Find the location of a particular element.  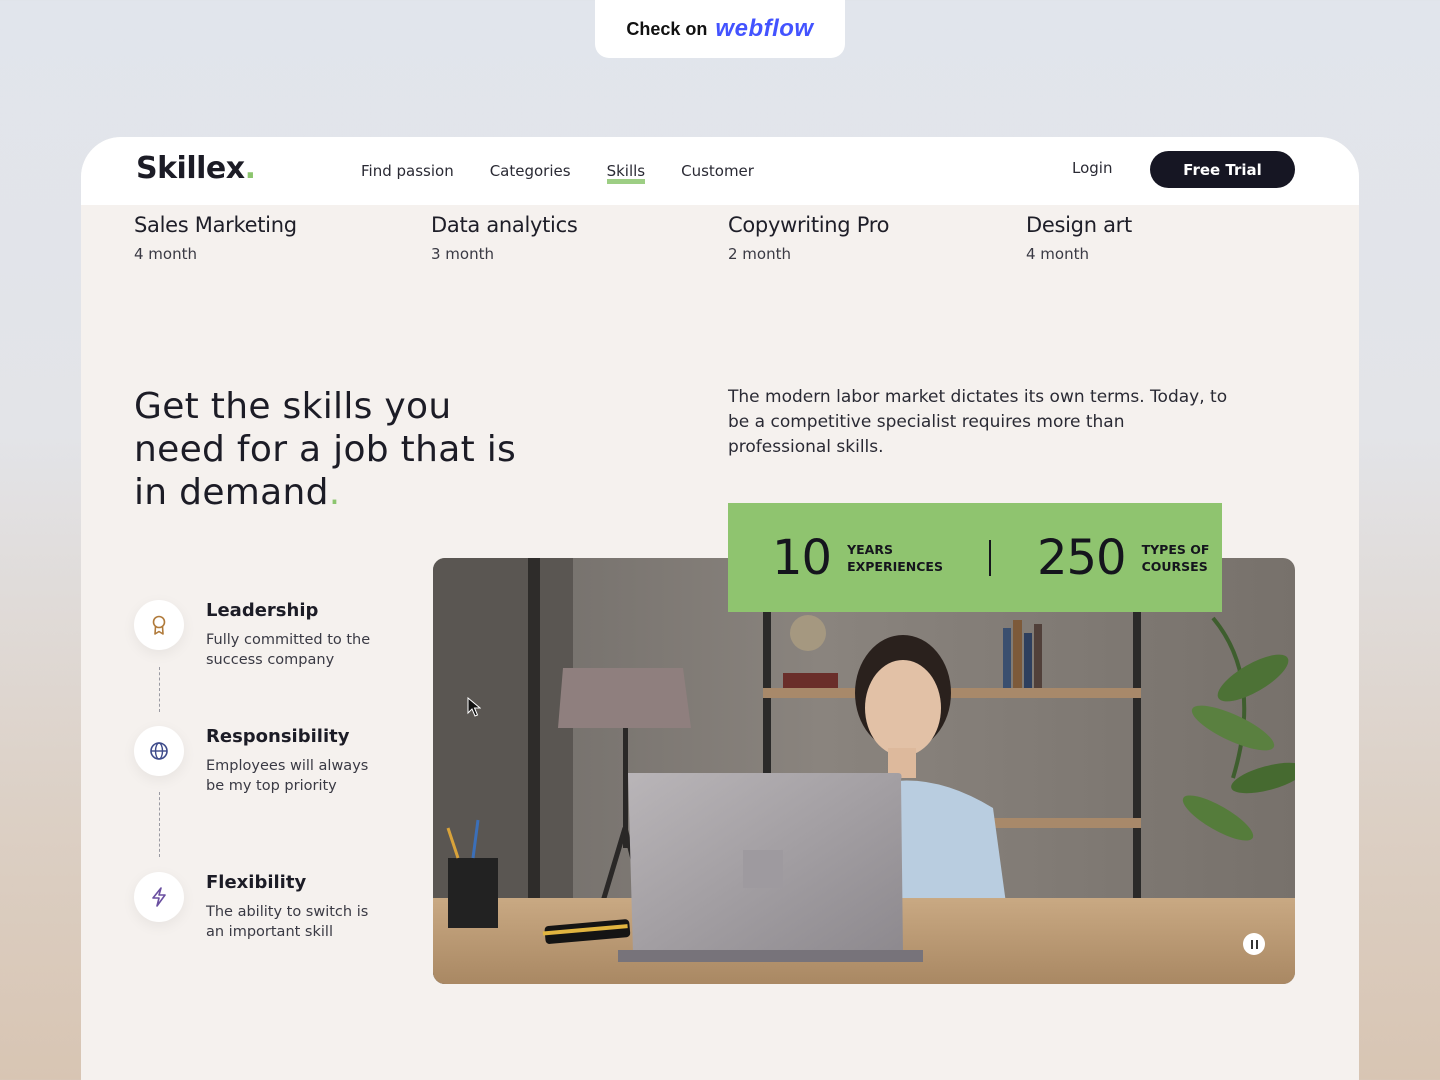

award-icon-glyph is located at coordinates (159, 625).